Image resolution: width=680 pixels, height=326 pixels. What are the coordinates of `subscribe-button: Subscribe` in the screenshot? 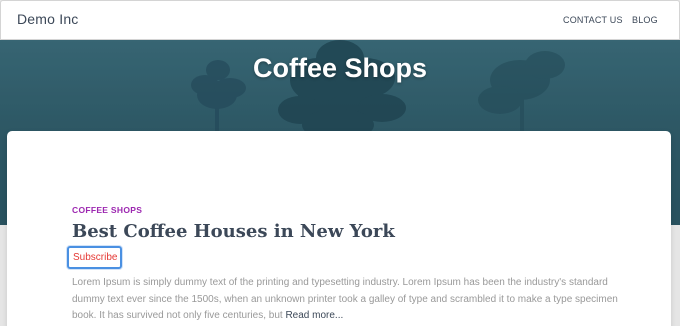 It's located at (94, 257).